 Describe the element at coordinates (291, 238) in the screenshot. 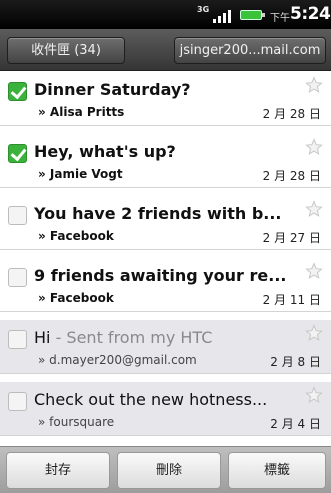

I see `message-date: 2 月 27 日` at that location.